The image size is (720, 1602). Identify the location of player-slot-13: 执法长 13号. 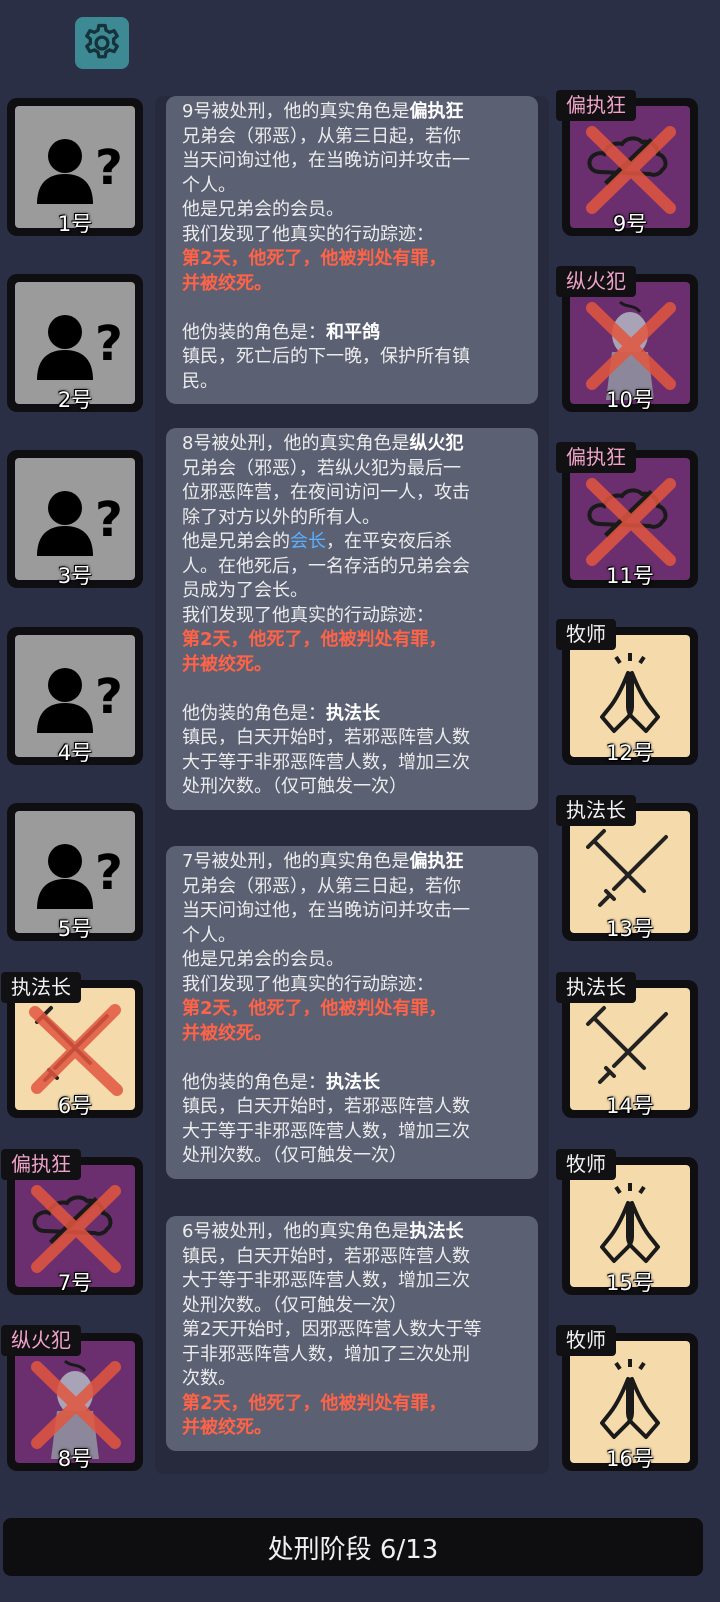
(627, 868).